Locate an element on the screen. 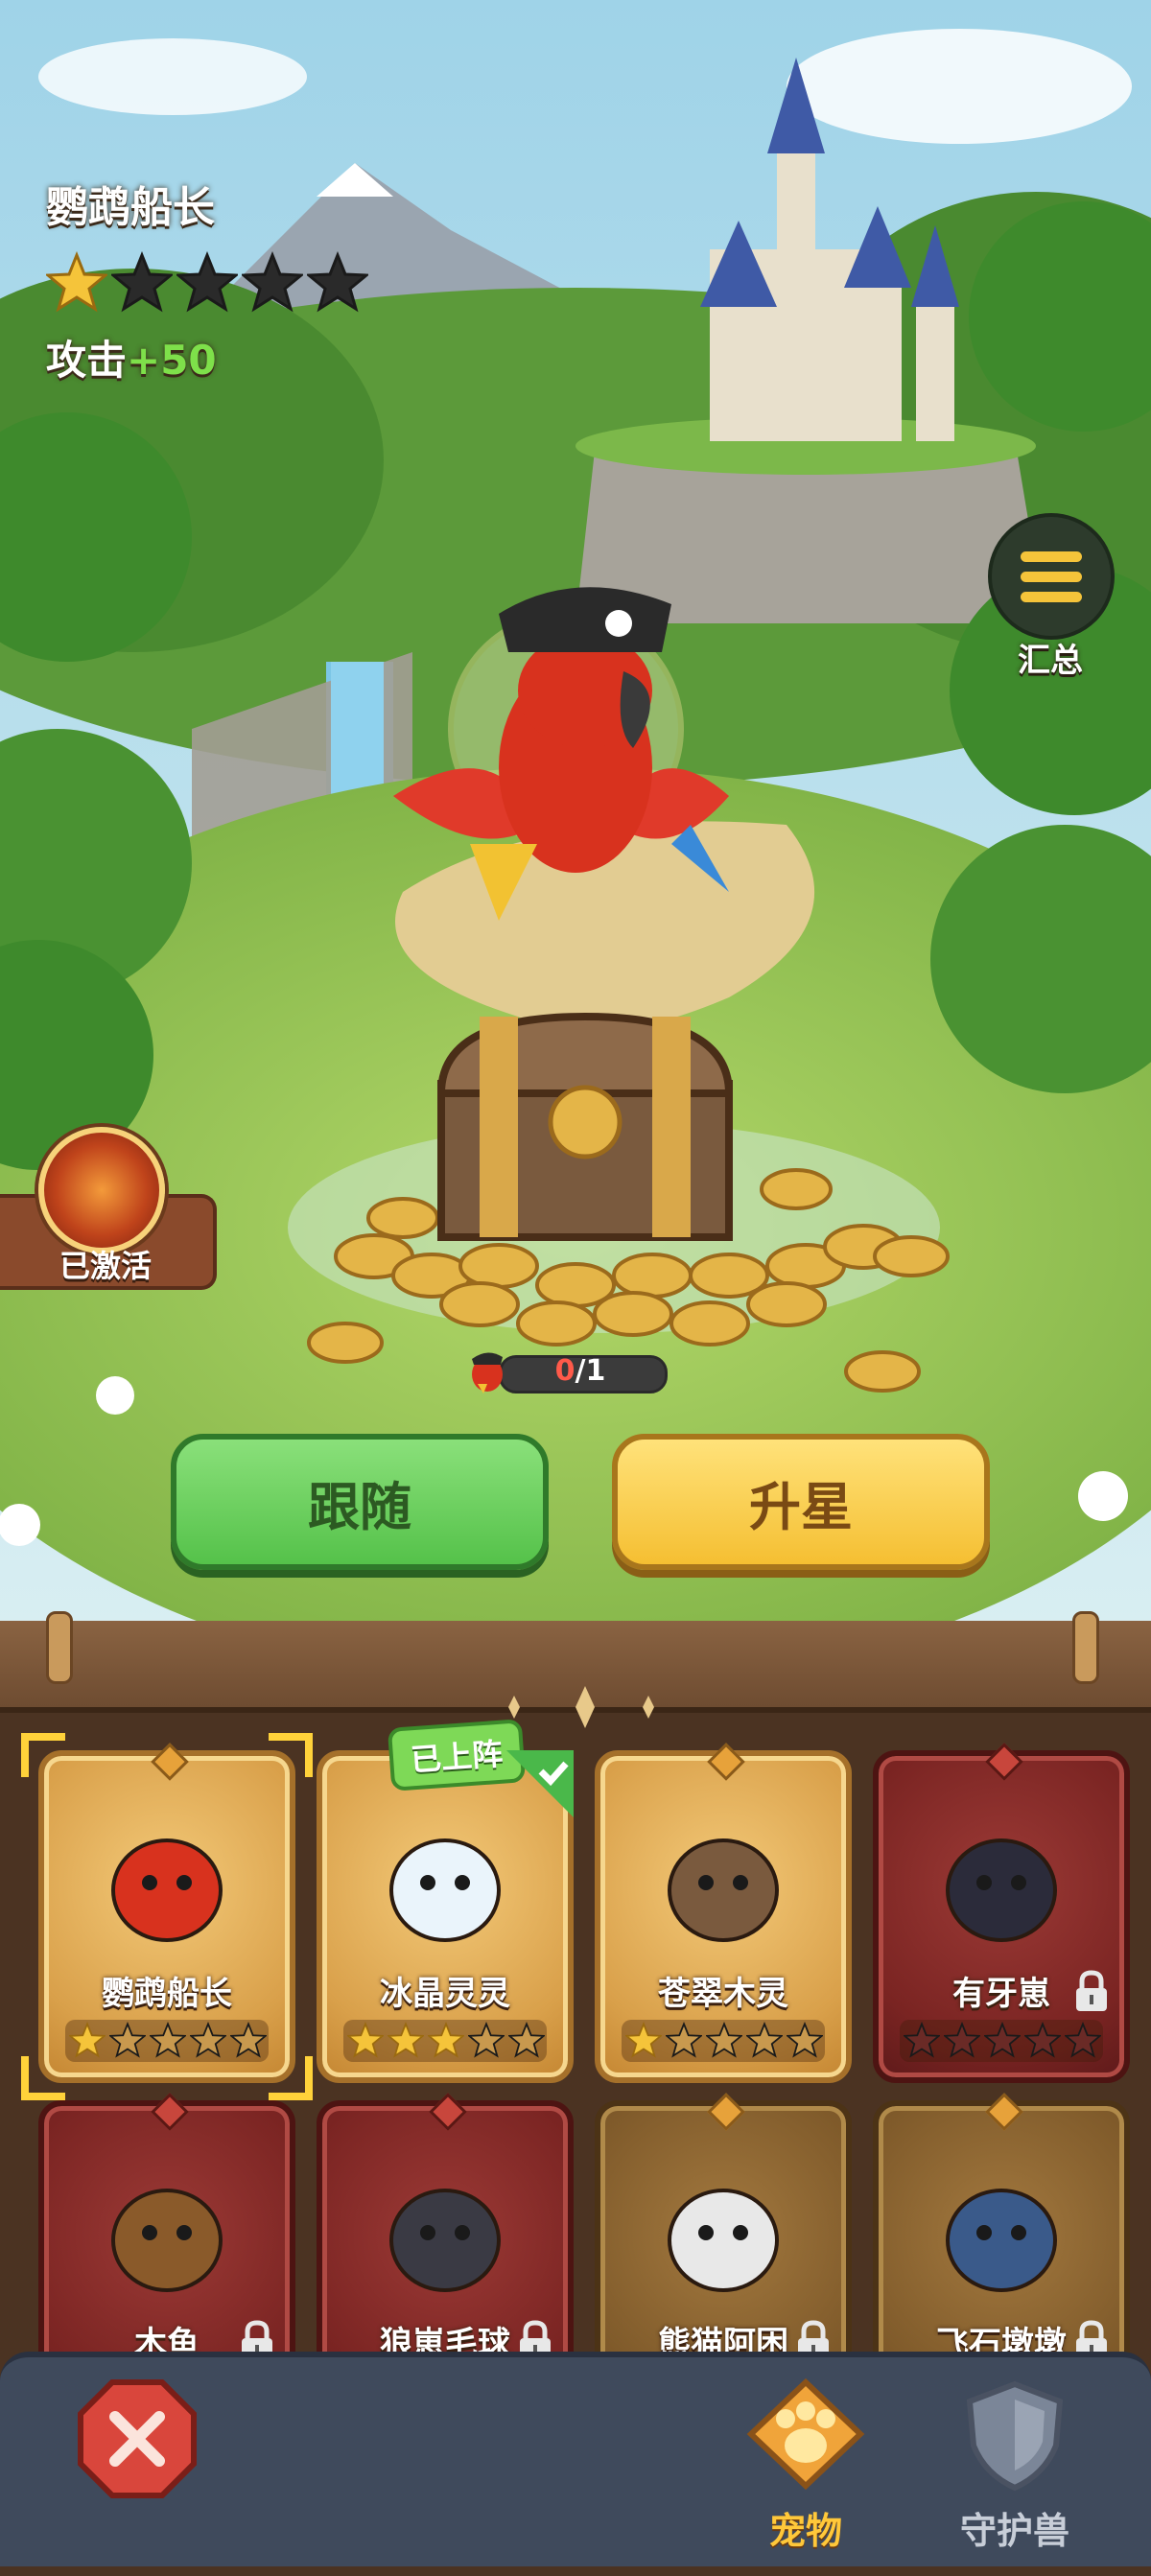 The image size is (1151, 2576). pet-card: 苍翠木灵 is located at coordinates (723, 1913).